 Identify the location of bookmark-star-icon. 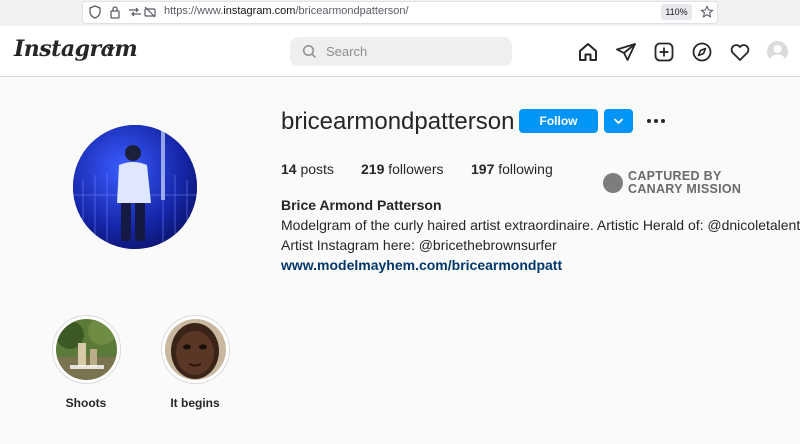
(707, 12).